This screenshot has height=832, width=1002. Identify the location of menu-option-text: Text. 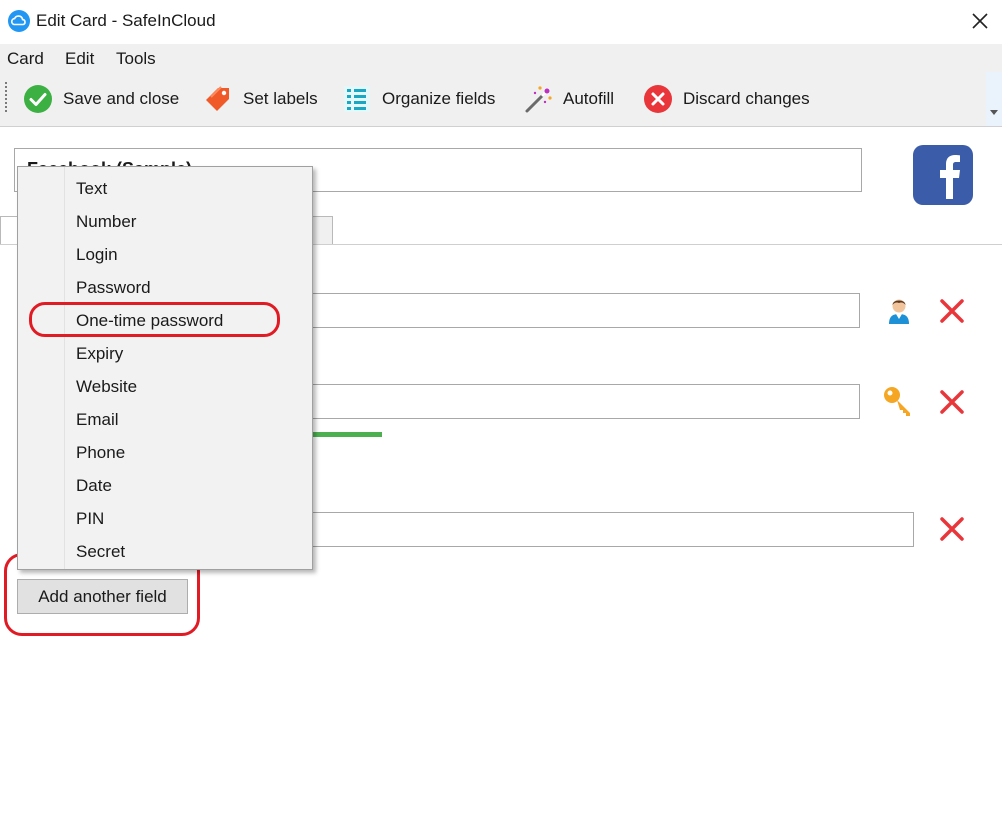
(91, 189).